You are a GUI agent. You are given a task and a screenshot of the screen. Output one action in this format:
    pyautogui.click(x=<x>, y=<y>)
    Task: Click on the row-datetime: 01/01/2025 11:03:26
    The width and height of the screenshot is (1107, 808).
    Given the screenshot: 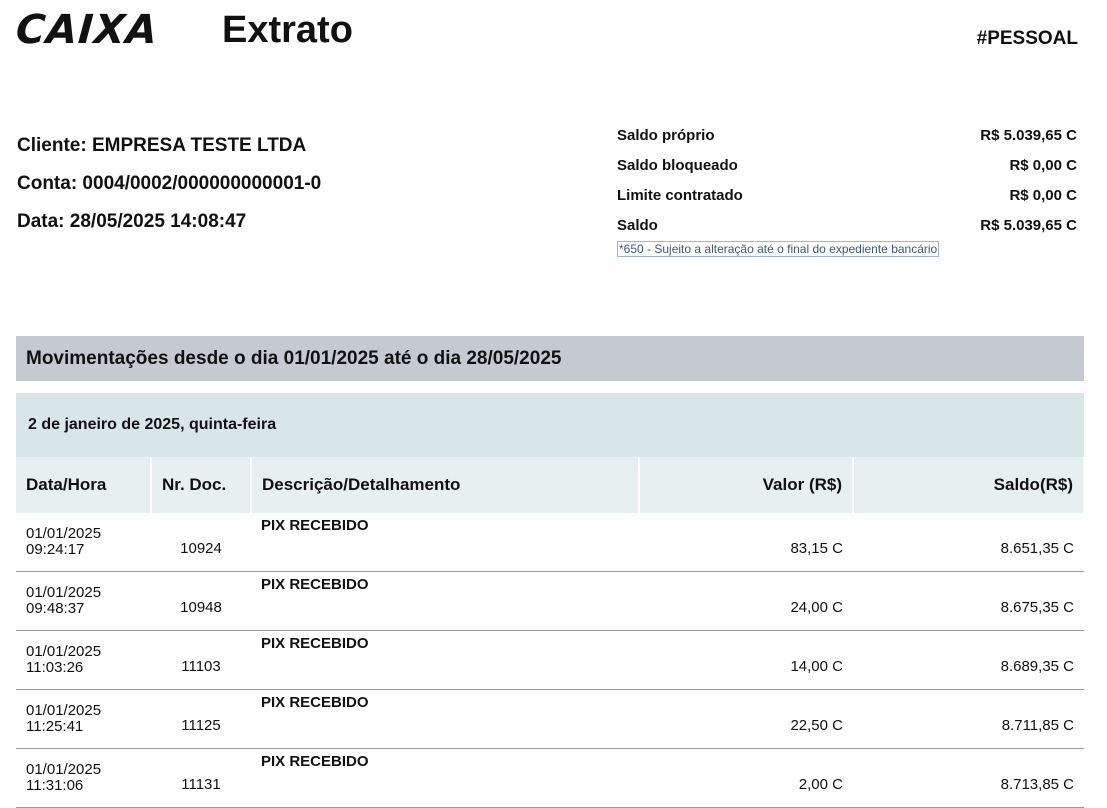 What is the action you would take?
    pyautogui.click(x=83, y=660)
    